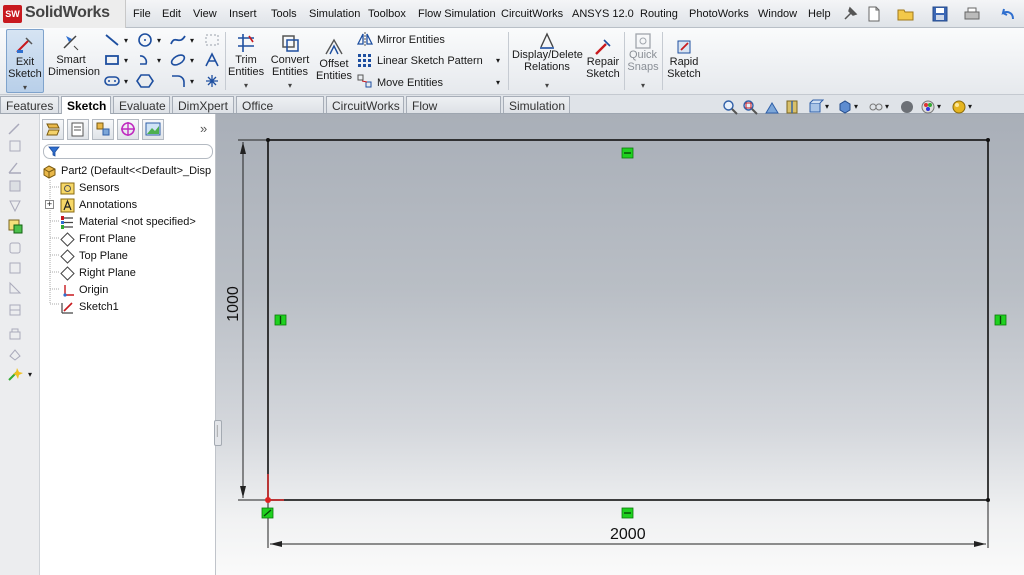 The height and width of the screenshot is (575, 1024). I want to click on tree-item-origin: Origin, so click(128, 290).